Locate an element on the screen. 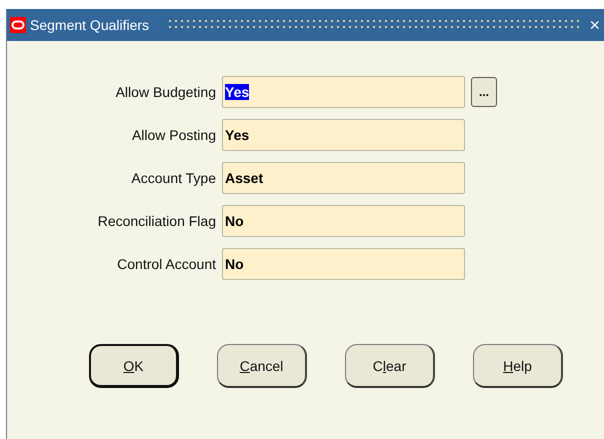 This screenshot has height=439, width=604. dialog-button: Cancel is located at coordinates (262, 366).